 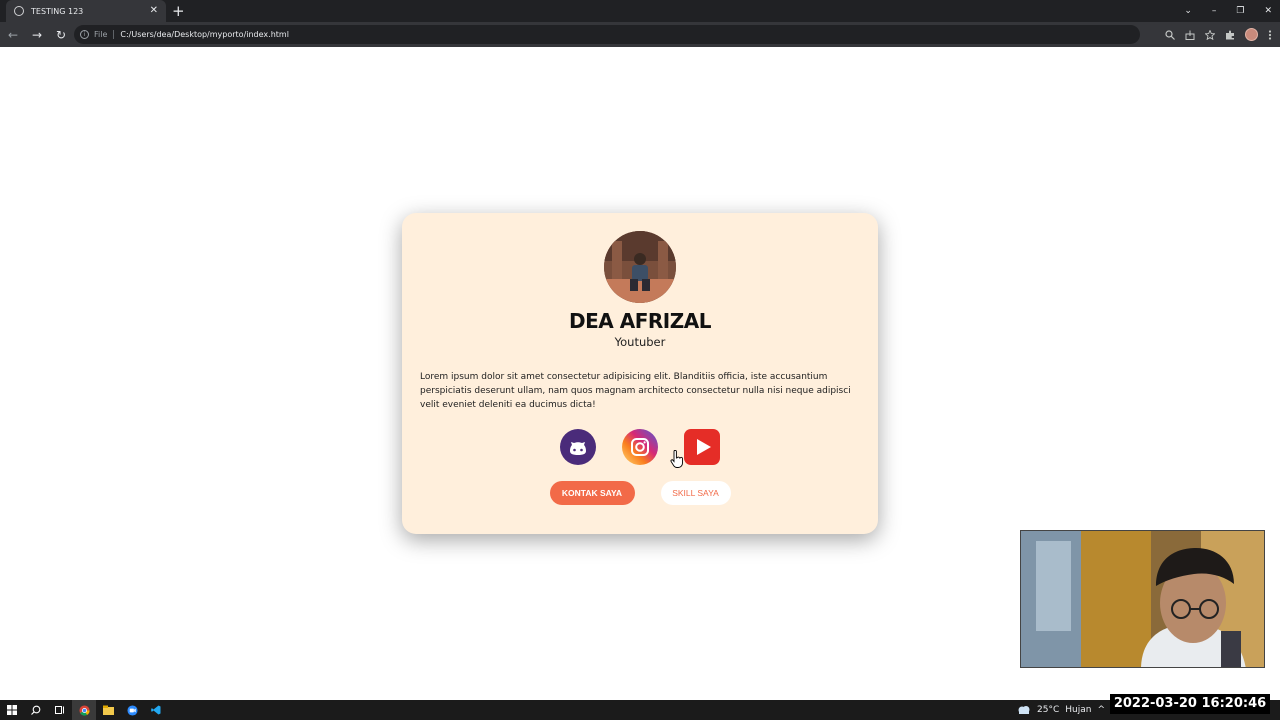 What do you see at coordinates (1061, 710) in the screenshot?
I see `system-tray: 25°C Hujan ^` at bounding box center [1061, 710].